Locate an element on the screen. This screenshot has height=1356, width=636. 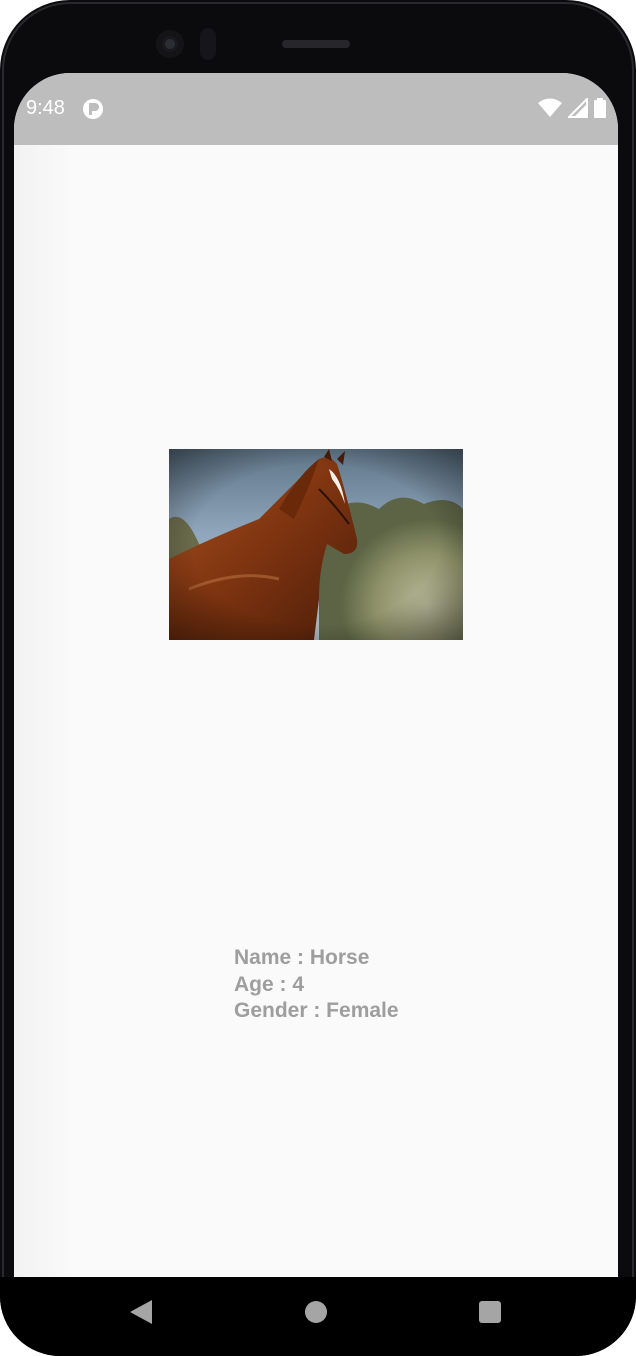
status-time: 9:48 is located at coordinates (45, 108).